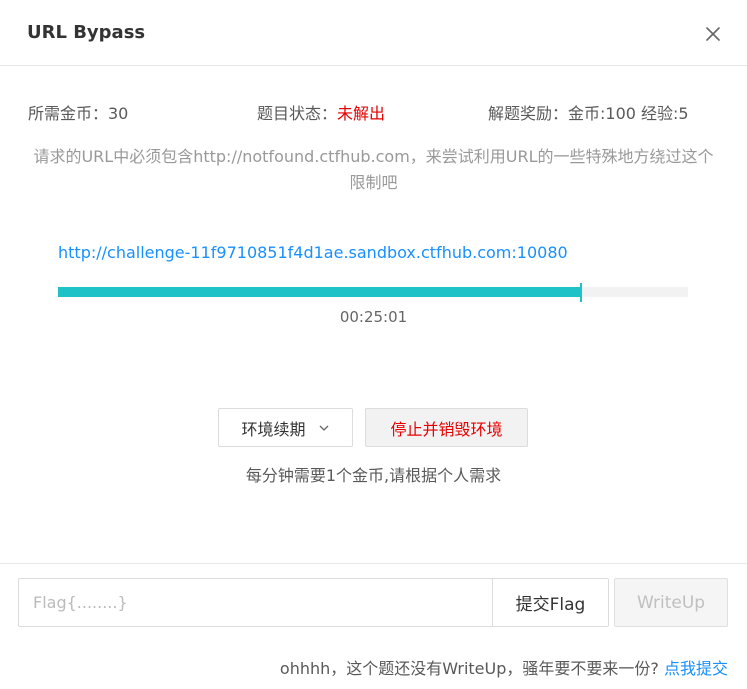 This screenshot has height=689, width=747. Describe the element at coordinates (361, 113) in the screenshot. I see `status-value: 未解出` at that location.